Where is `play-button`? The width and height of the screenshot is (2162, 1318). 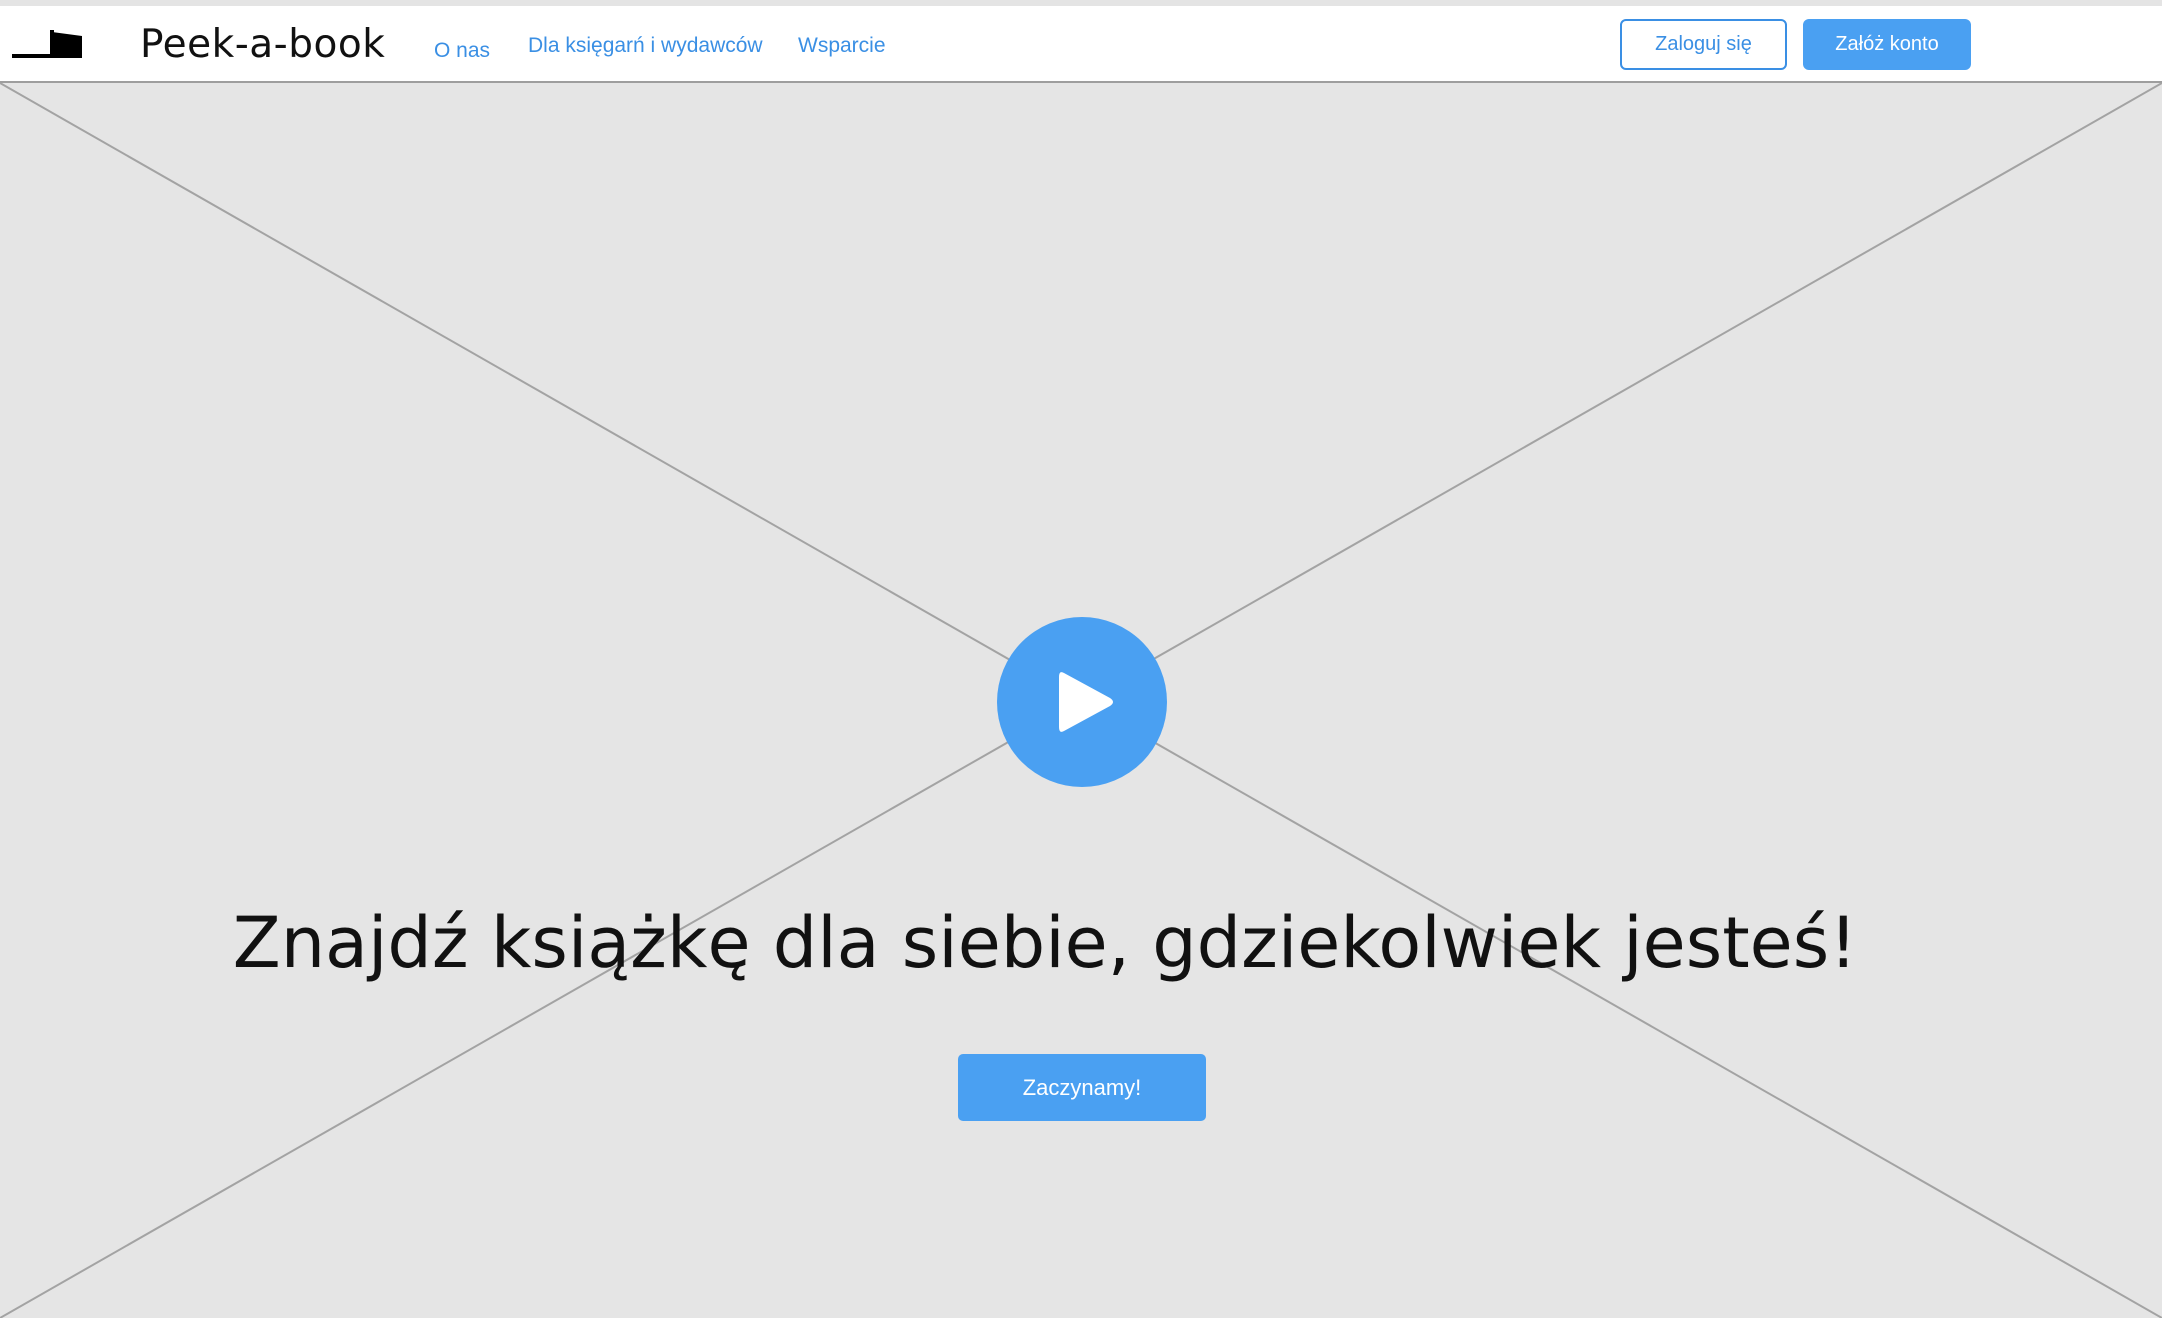
play-button is located at coordinates (1082, 702).